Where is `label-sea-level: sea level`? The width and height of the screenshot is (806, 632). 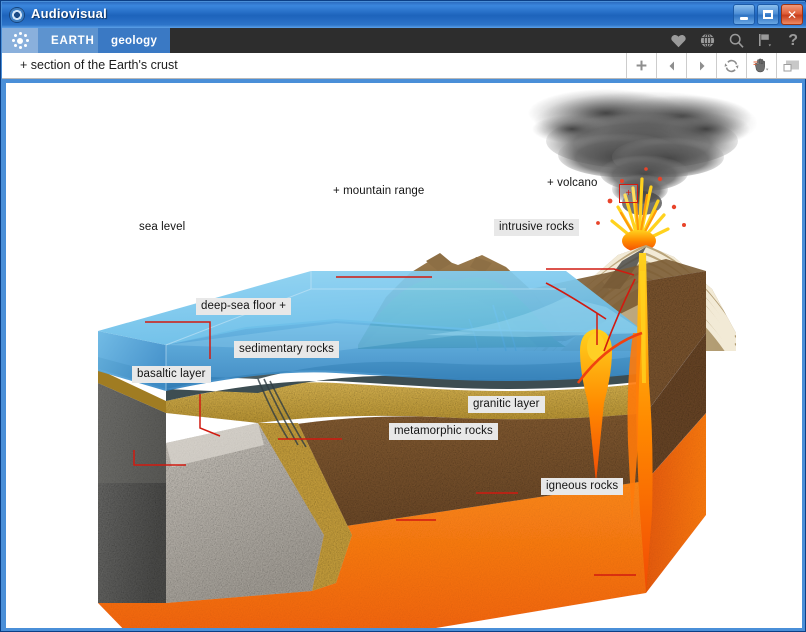 label-sea-level: sea level is located at coordinates (162, 227).